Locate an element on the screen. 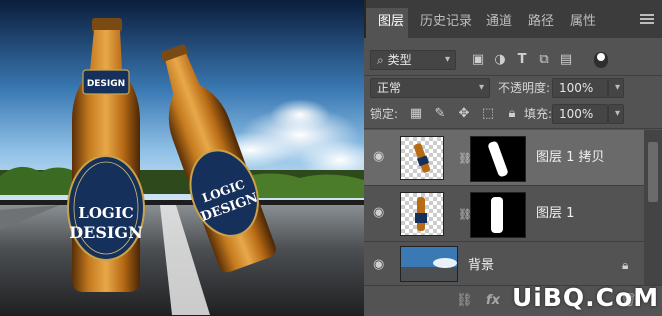 The width and height of the screenshot is (662, 316). tab-channels: 通道 is located at coordinates (499, 22).